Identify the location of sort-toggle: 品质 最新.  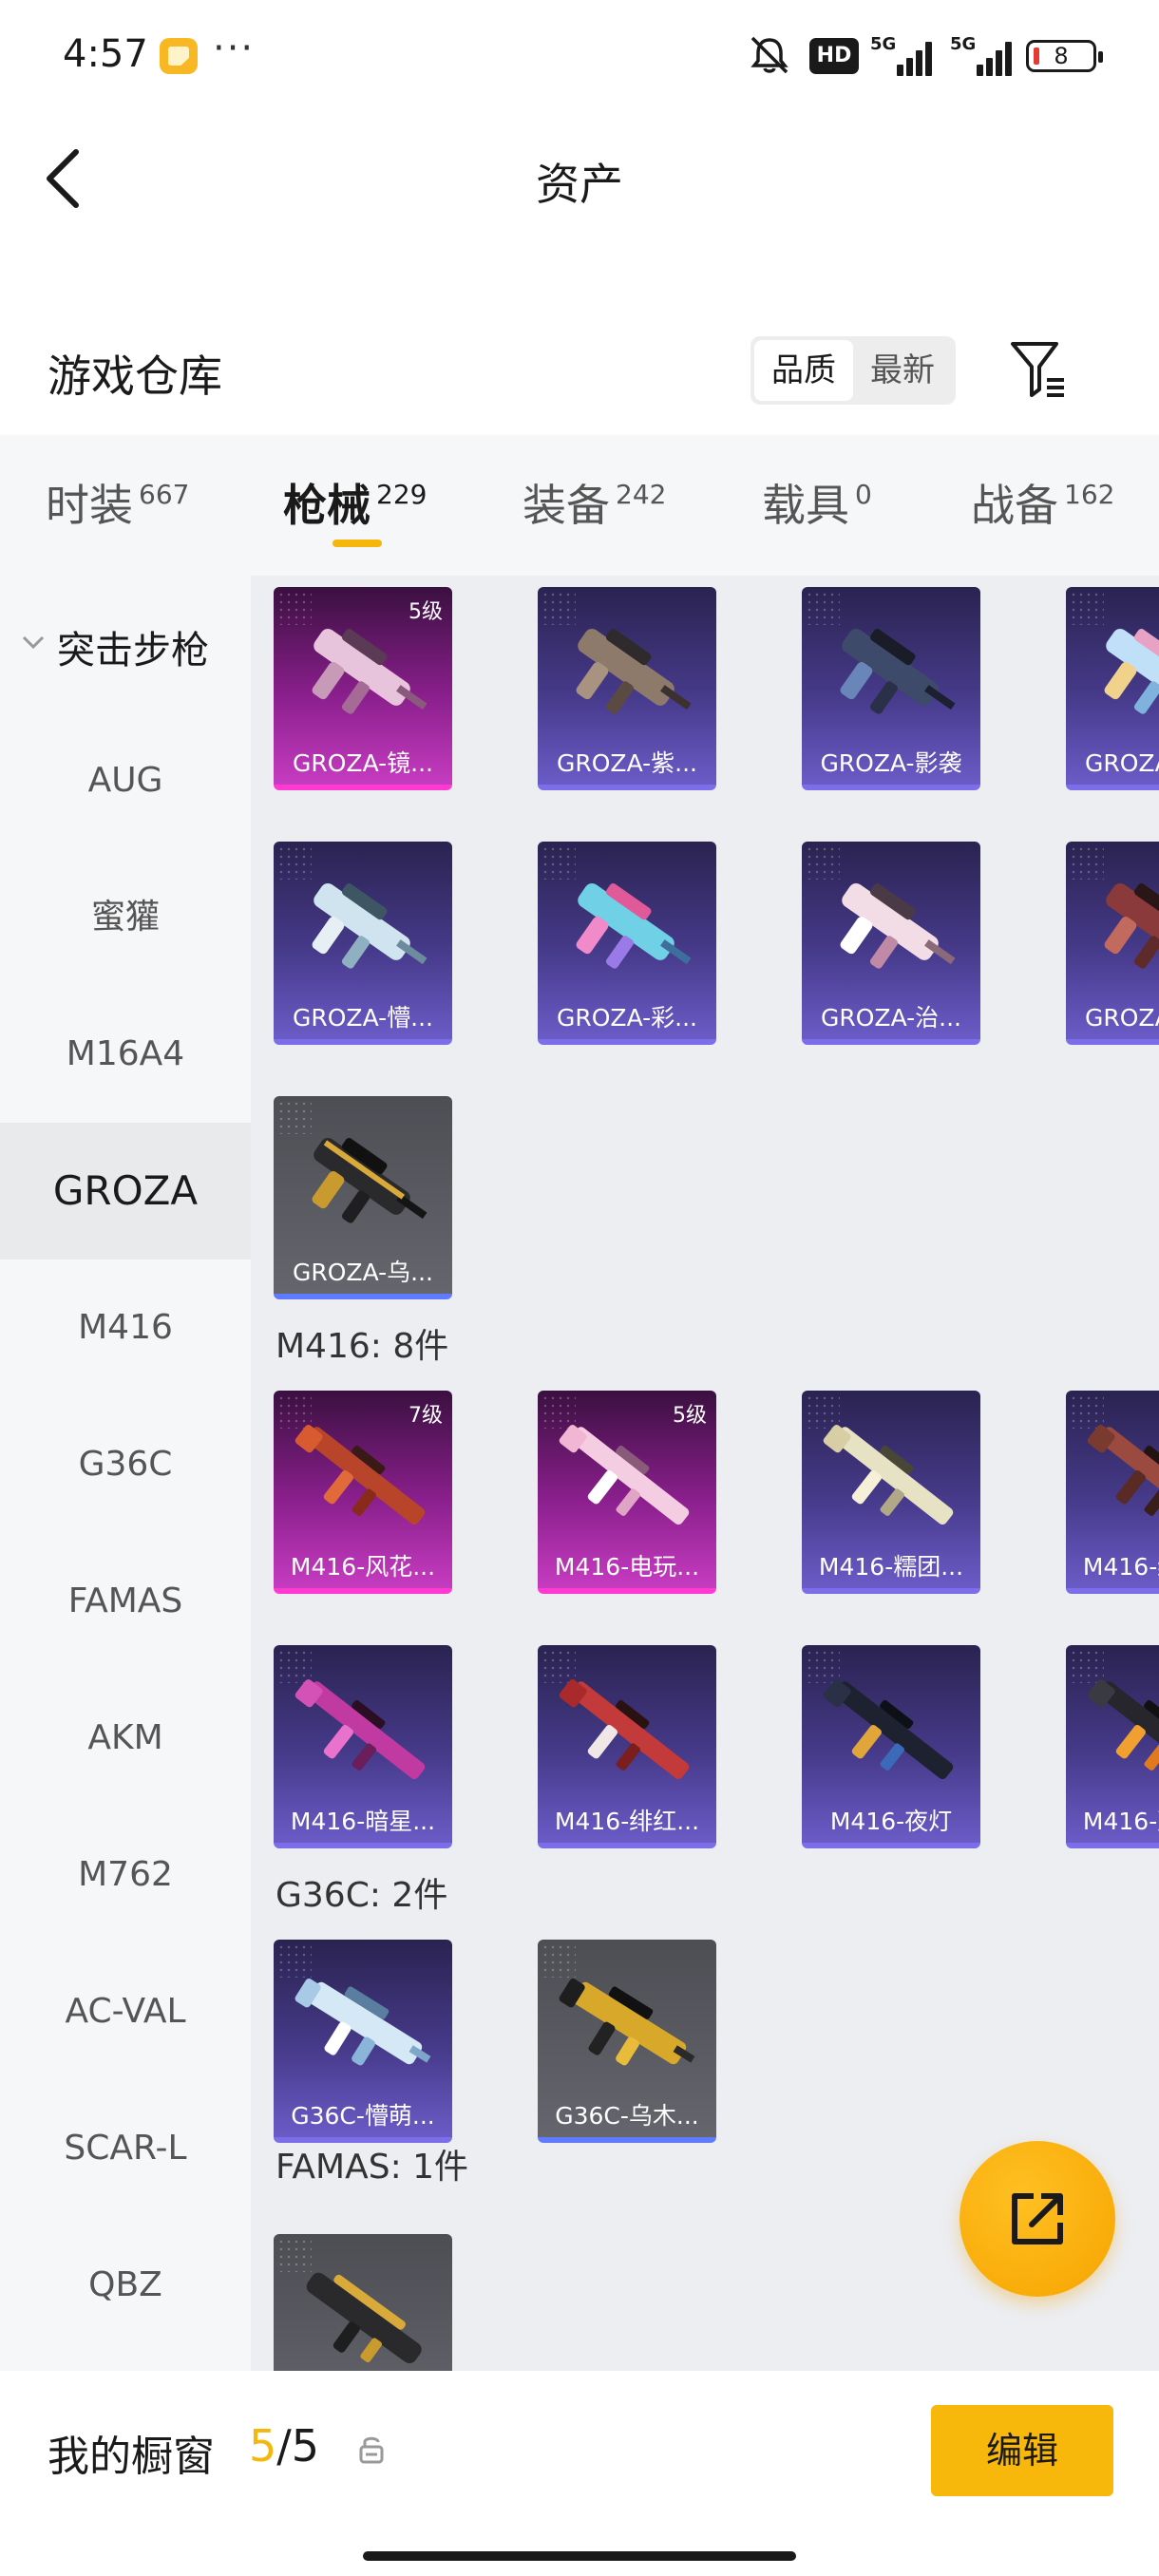
(853, 370).